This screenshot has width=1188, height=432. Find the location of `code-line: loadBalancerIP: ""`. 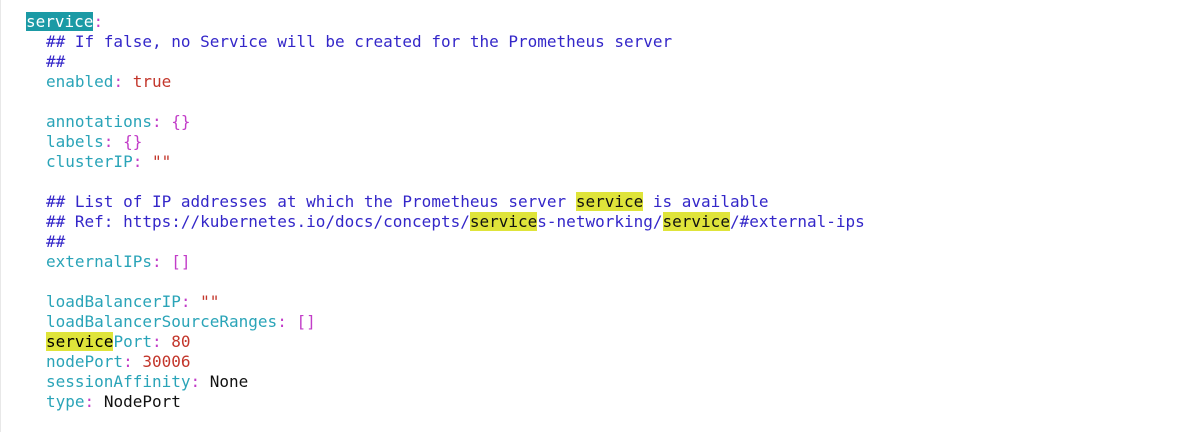

code-line: loadBalancerIP: "" is located at coordinates (133, 301).